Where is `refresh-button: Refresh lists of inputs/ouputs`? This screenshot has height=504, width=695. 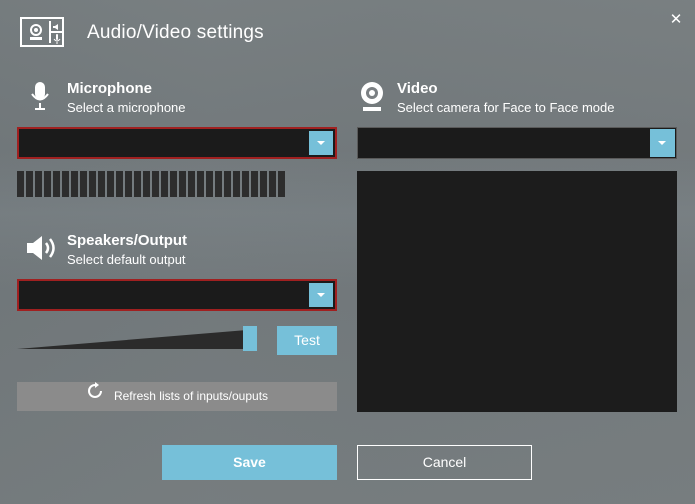
refresh-button: Refresh lists of inputs/ouputs is located at coordinates (177, 396).